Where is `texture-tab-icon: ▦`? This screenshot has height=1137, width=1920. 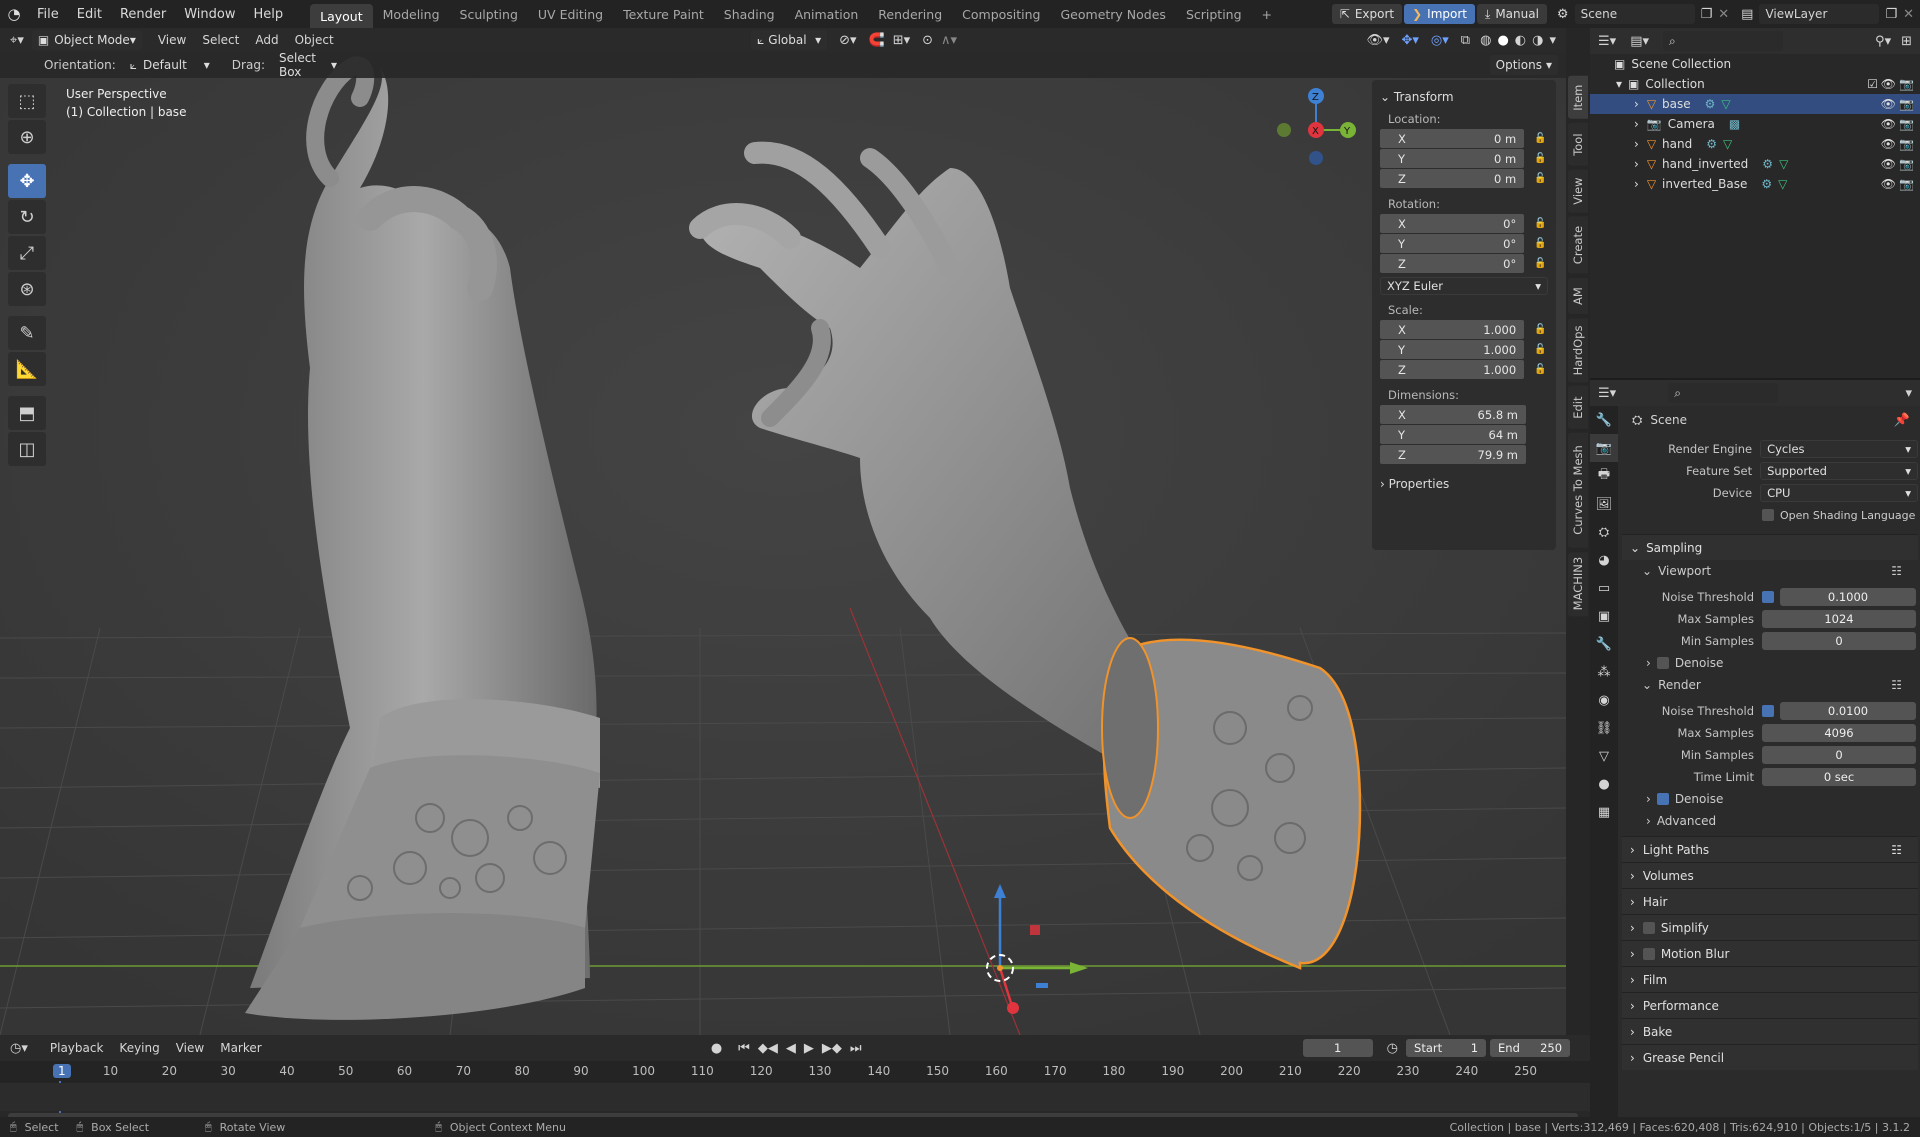
texture-tab-icon: ▦ is located at coordinates (1604, 812).